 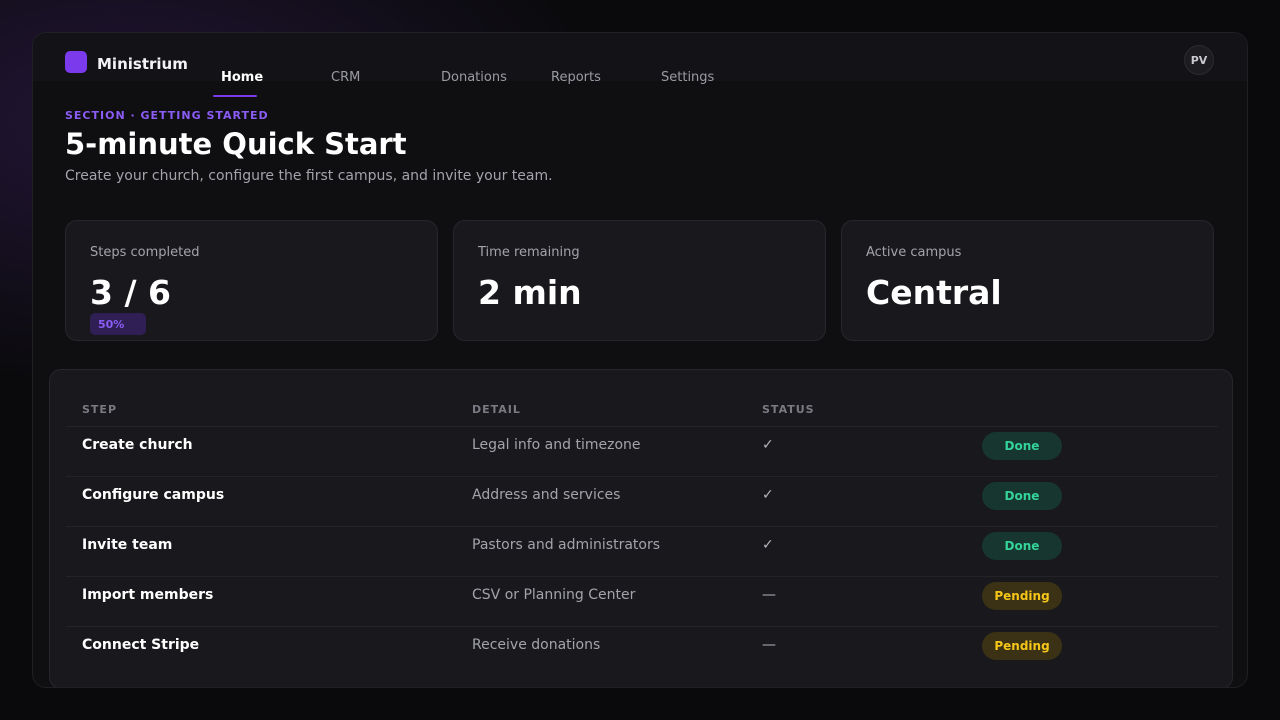 What do you see at coordinates (167, 115) in the screenshot?
I see `section-eyebrow: SECTION · GETTING STARTED` at bounding box center [167, 115].